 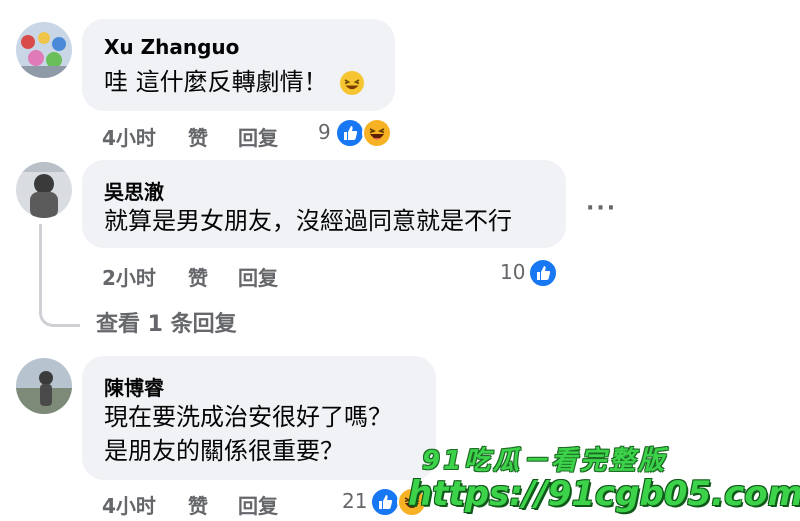 What do you see at coordinates (604, 494) in the screenshot?
I see `watermark-url: https://91cgb05.com` at bounding box center [604, 494].